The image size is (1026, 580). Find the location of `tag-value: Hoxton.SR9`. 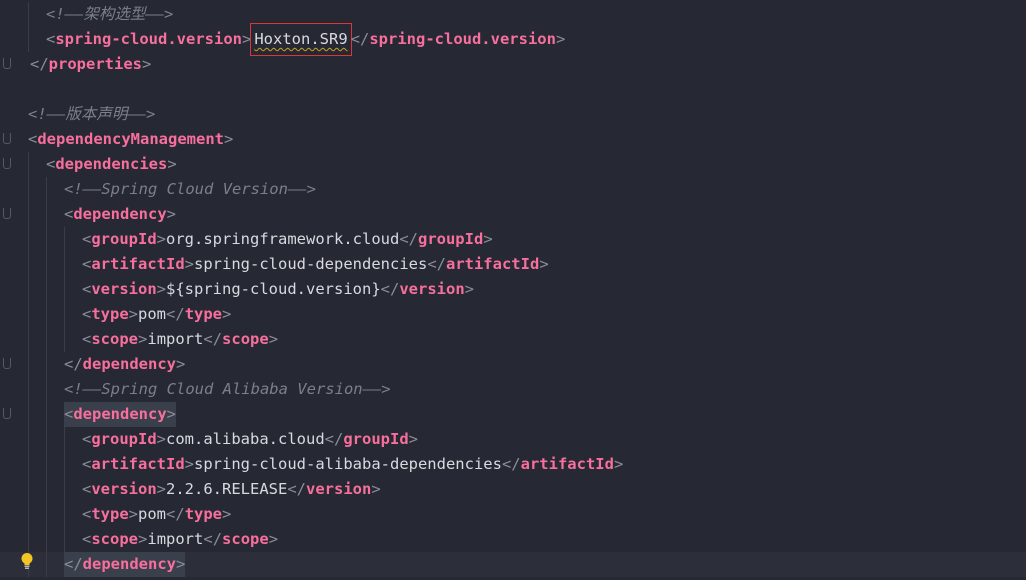

tag-value: Hoxton.SR9 is located at coordinates (301, 39).